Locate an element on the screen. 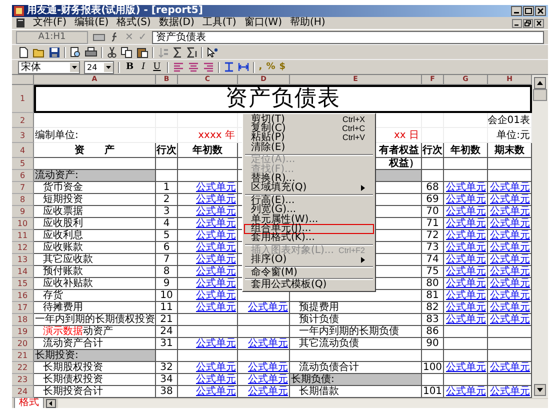 Image resolution: width=553 pixels, height=409 pixels. font-select: 宋体 is located at coordinates (49, 67).